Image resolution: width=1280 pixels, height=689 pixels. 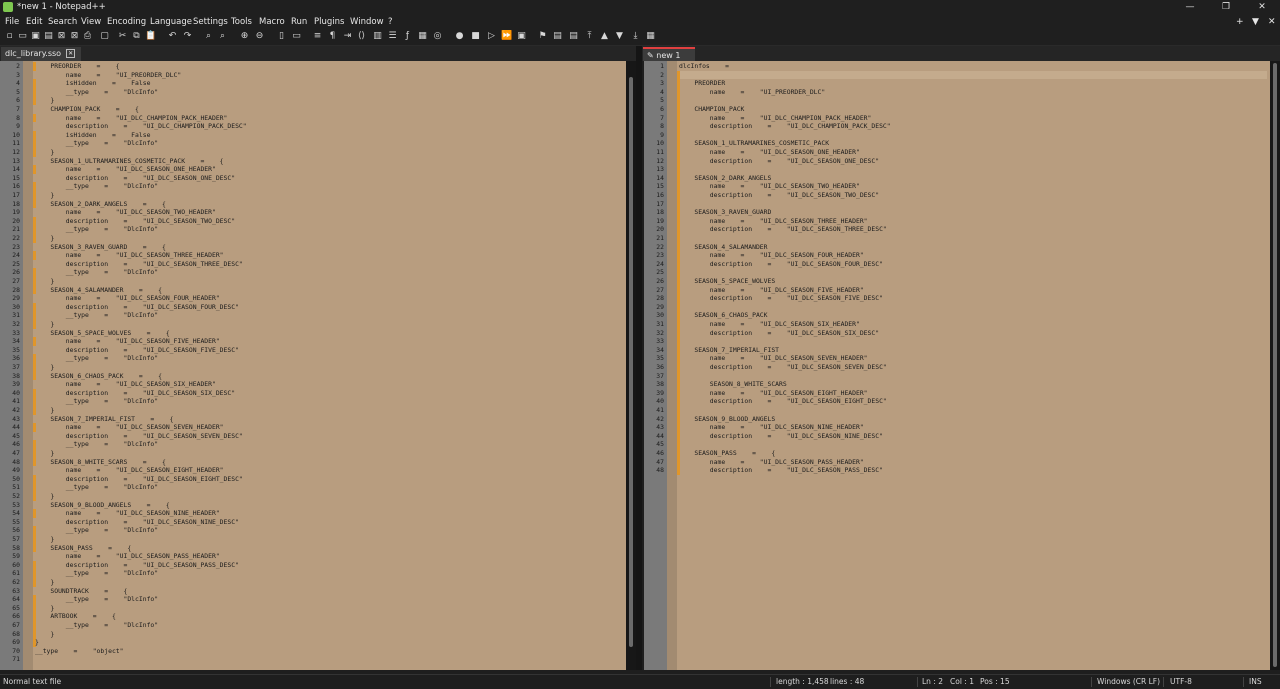 I want to click on right-vertical-scrollbar, so click(x=1275, y=365).